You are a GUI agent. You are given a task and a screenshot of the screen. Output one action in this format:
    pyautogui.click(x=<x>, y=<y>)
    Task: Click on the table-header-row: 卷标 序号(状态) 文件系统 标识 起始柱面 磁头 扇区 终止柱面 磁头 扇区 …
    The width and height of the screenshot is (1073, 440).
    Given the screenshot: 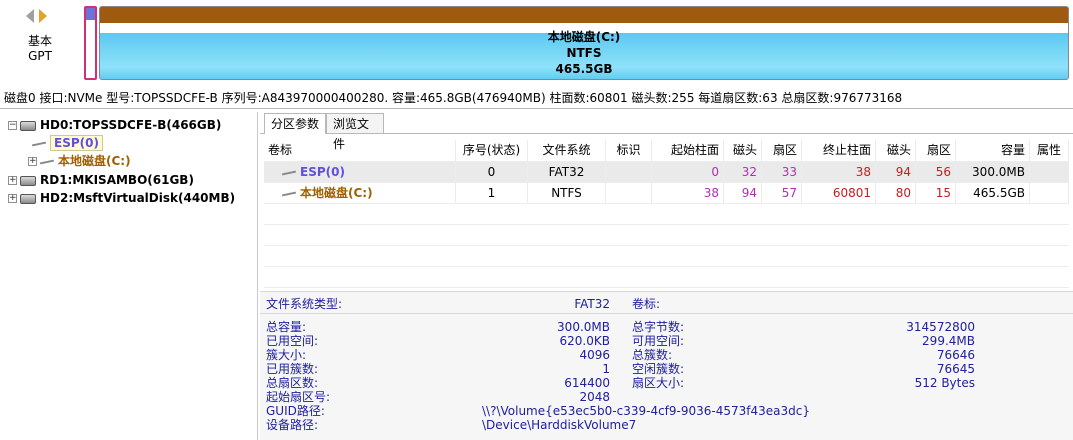 What is the action you would take?
    pyautogui.click(x=666, y=151)
    